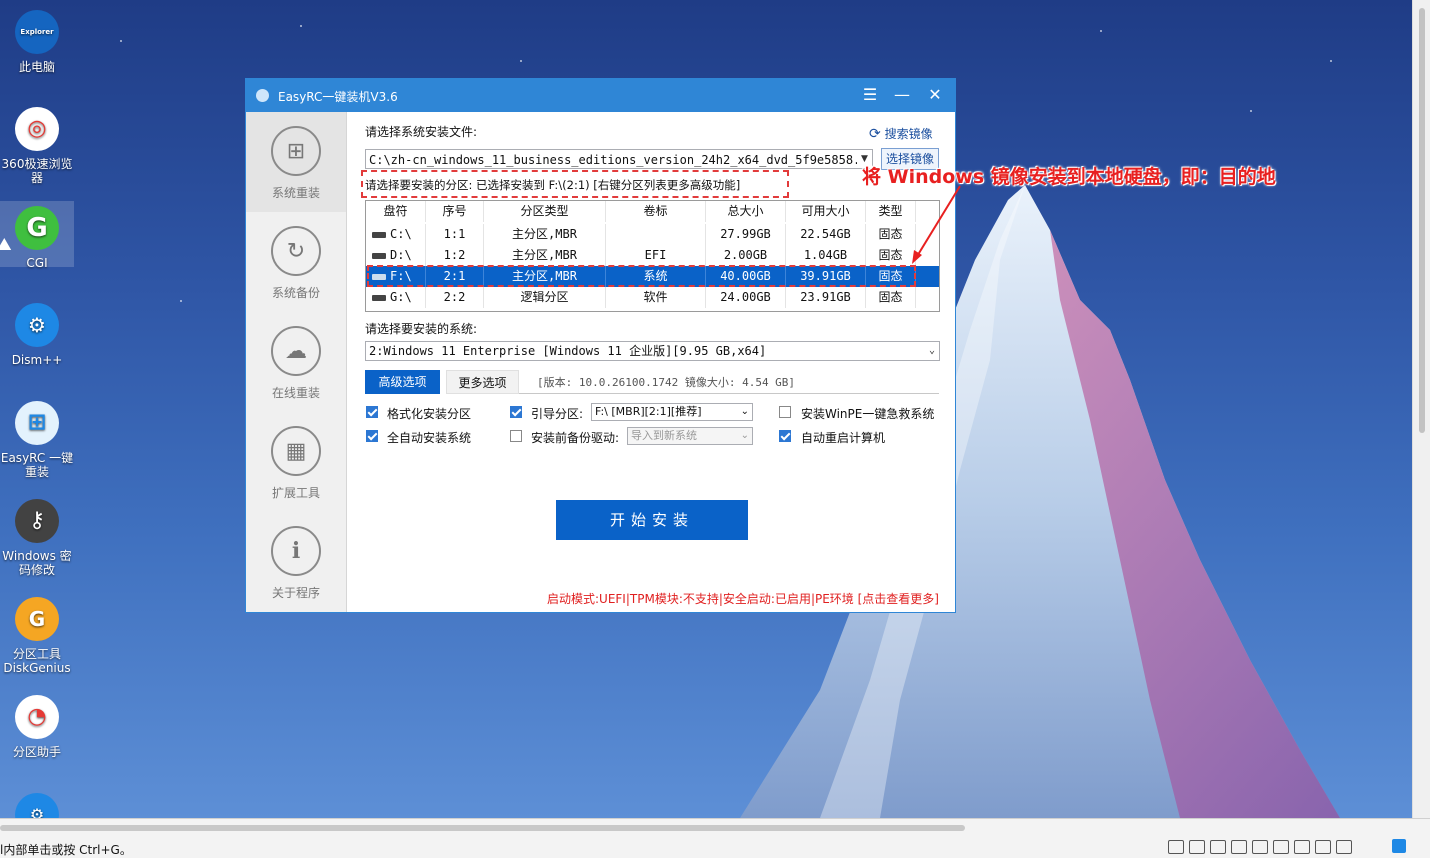 The height and width of the screenshot is (858, 1430). What do you see at coordinates (785, 436) in the screenshot?
I see `auto-restart-checkbox` at bounding box center [785, 436].